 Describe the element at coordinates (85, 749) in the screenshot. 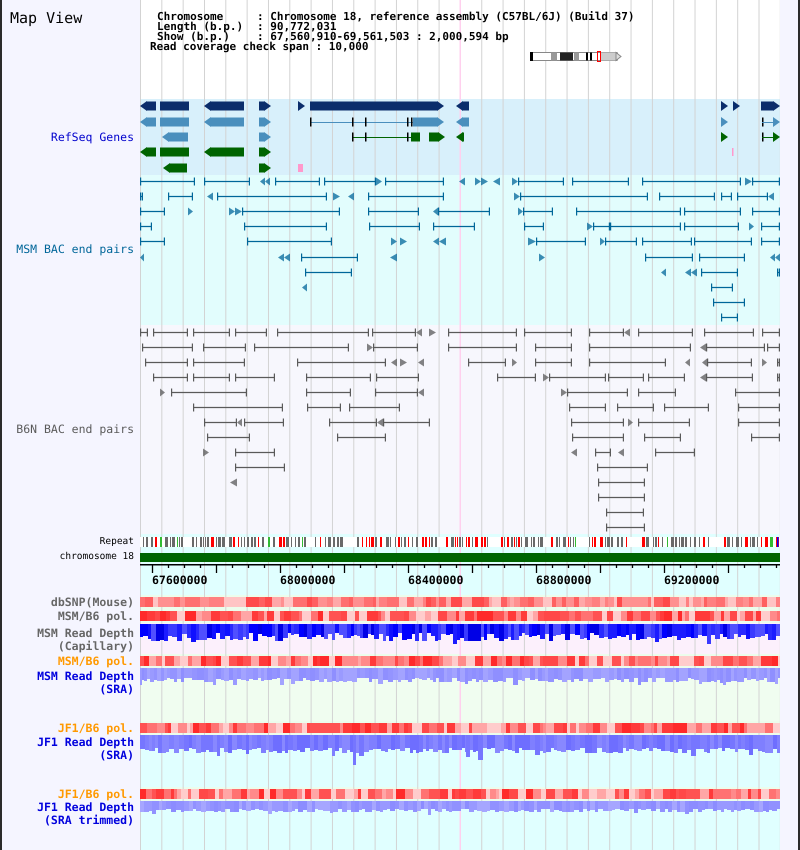

I see `track-label: JF1 Read Depth (SRA)` at that location.